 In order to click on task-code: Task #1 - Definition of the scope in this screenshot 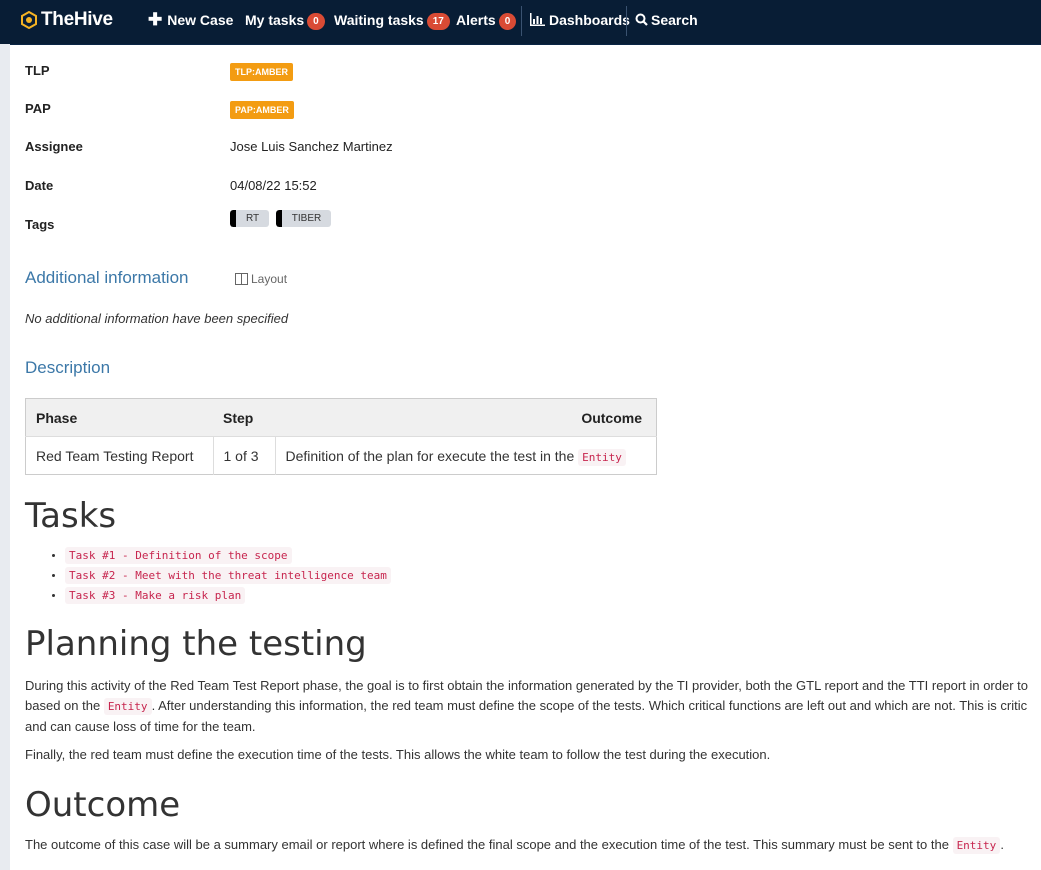, I will do `click(178, 555)`.